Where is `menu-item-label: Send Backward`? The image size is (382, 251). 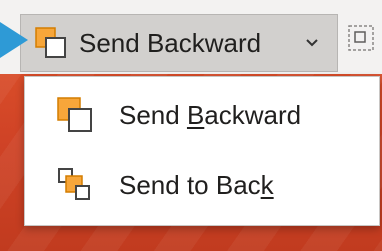
menu-item-label: Send Backward is located at coordinates (210, 115).